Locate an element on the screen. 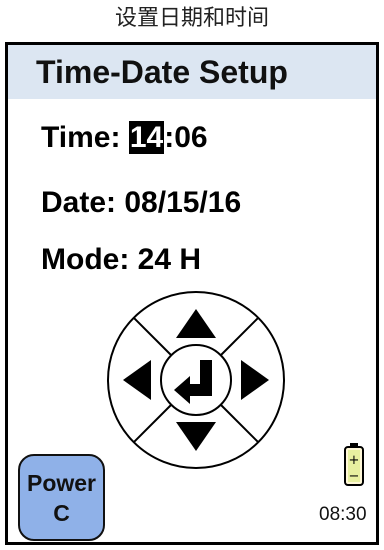 Image resolution: width=384 pixels, height=550 pixels. page-caption: 设置日期和时间 is located at coordinates (191, 18).